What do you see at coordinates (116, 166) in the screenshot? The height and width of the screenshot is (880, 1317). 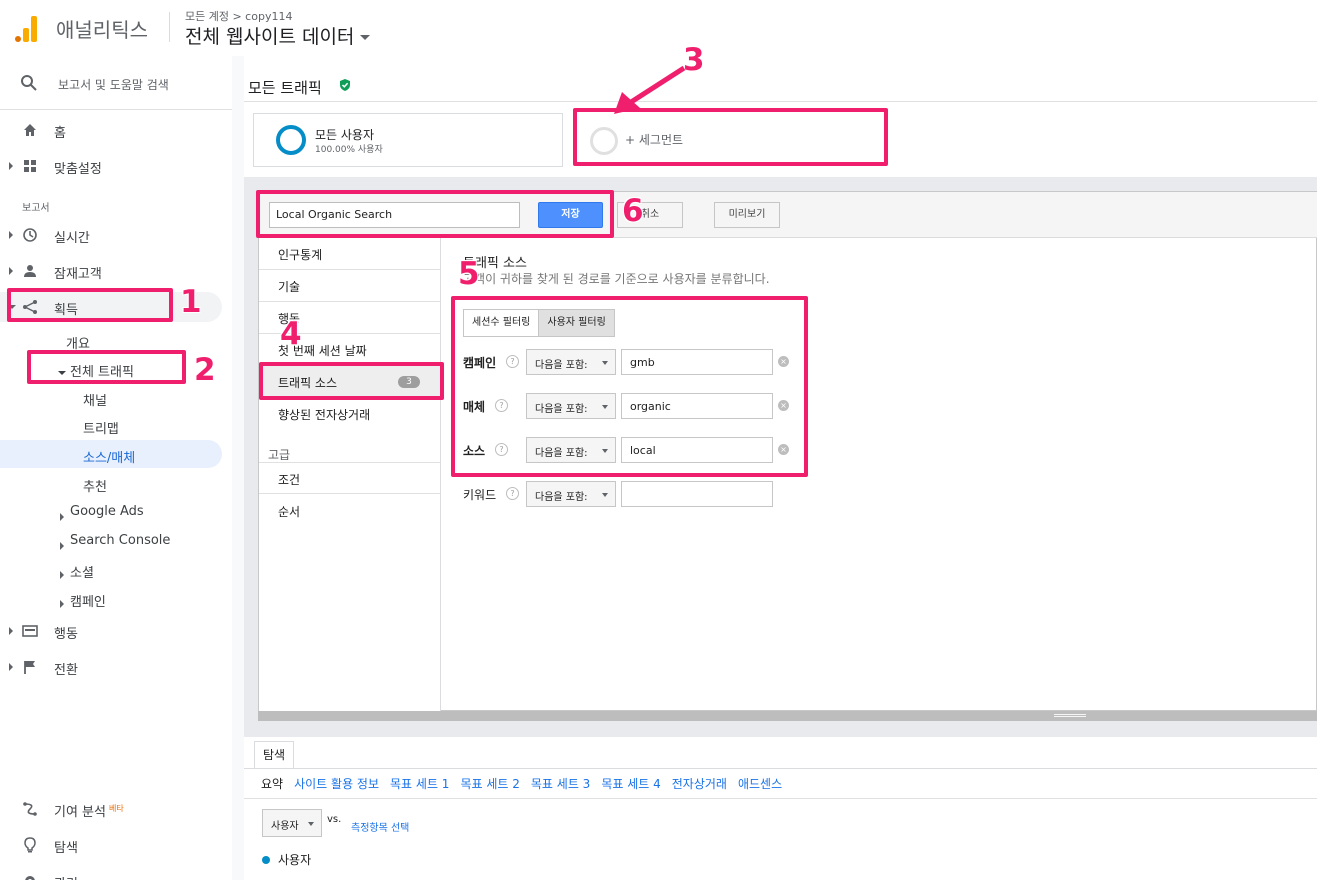 I see `sidebar-item-customization: 맞춤설정` at bounding box center [116, 166].